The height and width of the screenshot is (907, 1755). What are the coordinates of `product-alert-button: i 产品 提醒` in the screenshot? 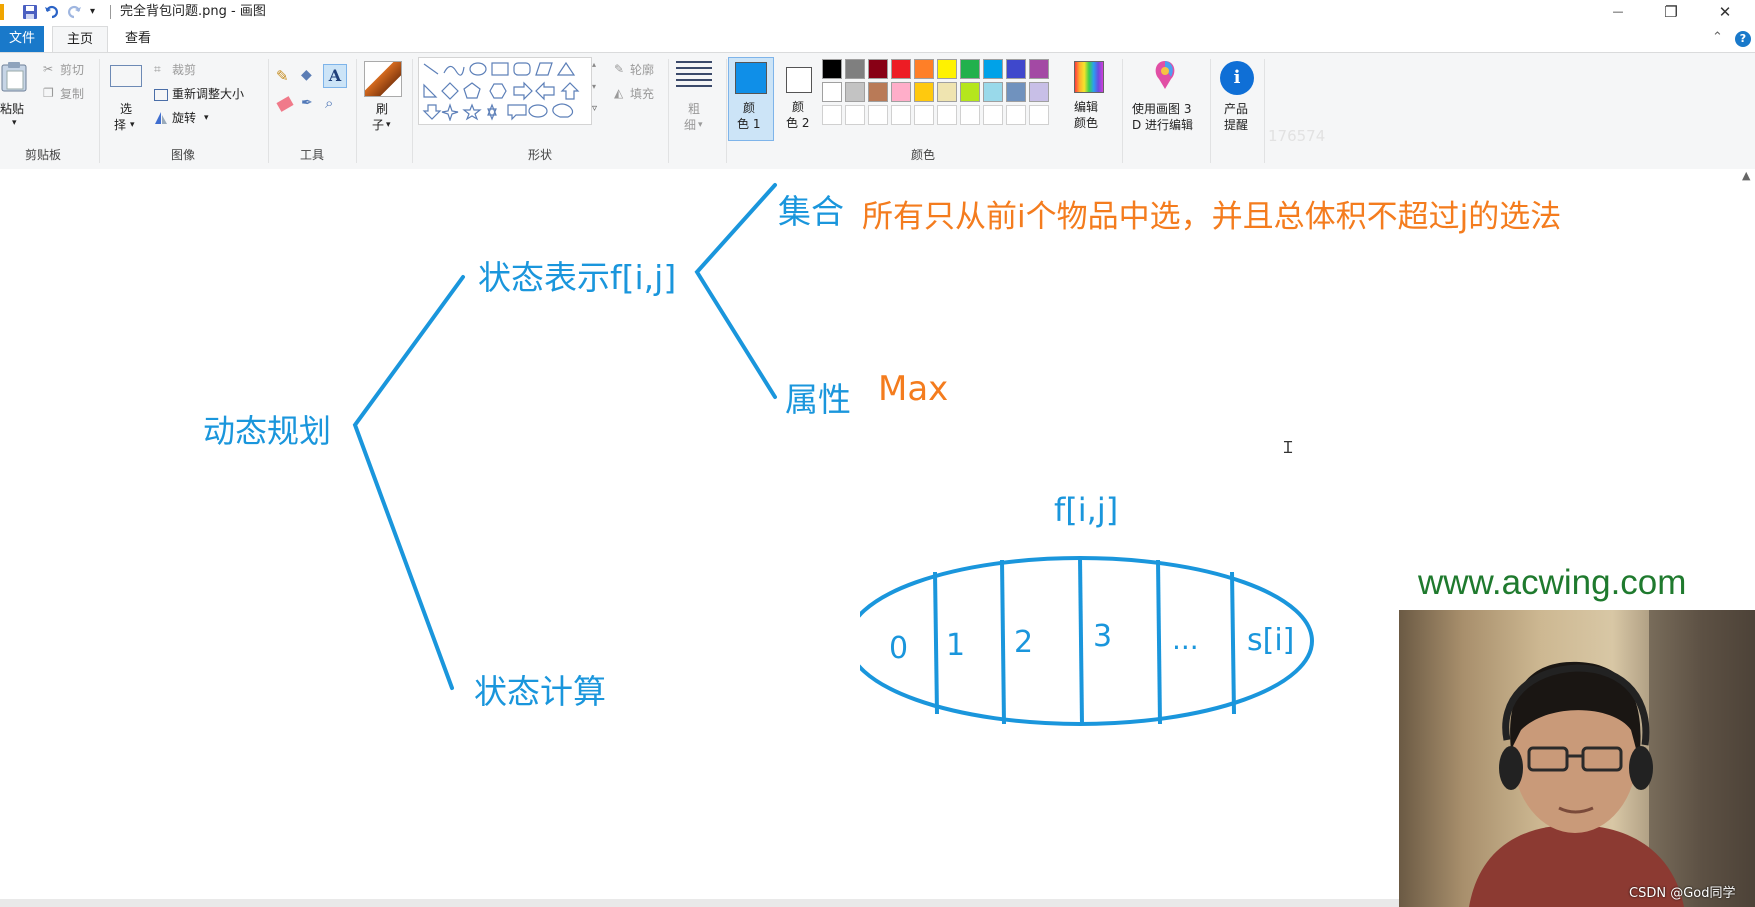 It's located at (1237, 98).